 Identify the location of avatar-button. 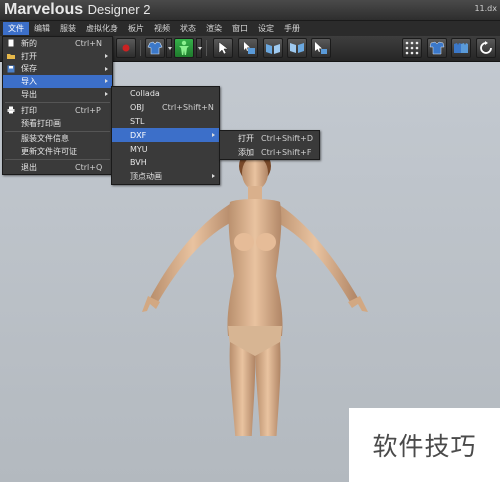
(184, 48).